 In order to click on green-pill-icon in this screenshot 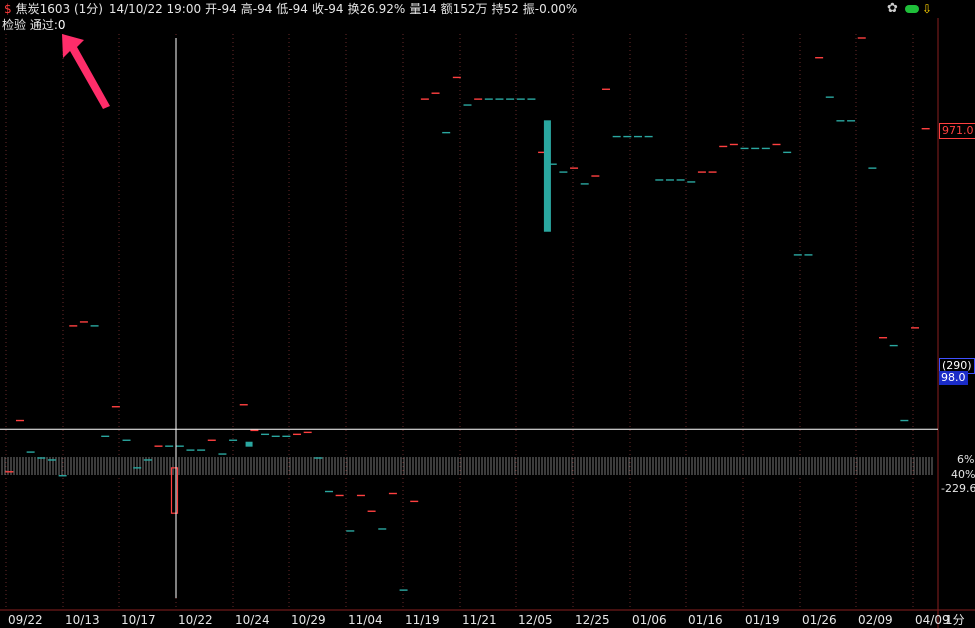, I will do `click(912, 9)`.